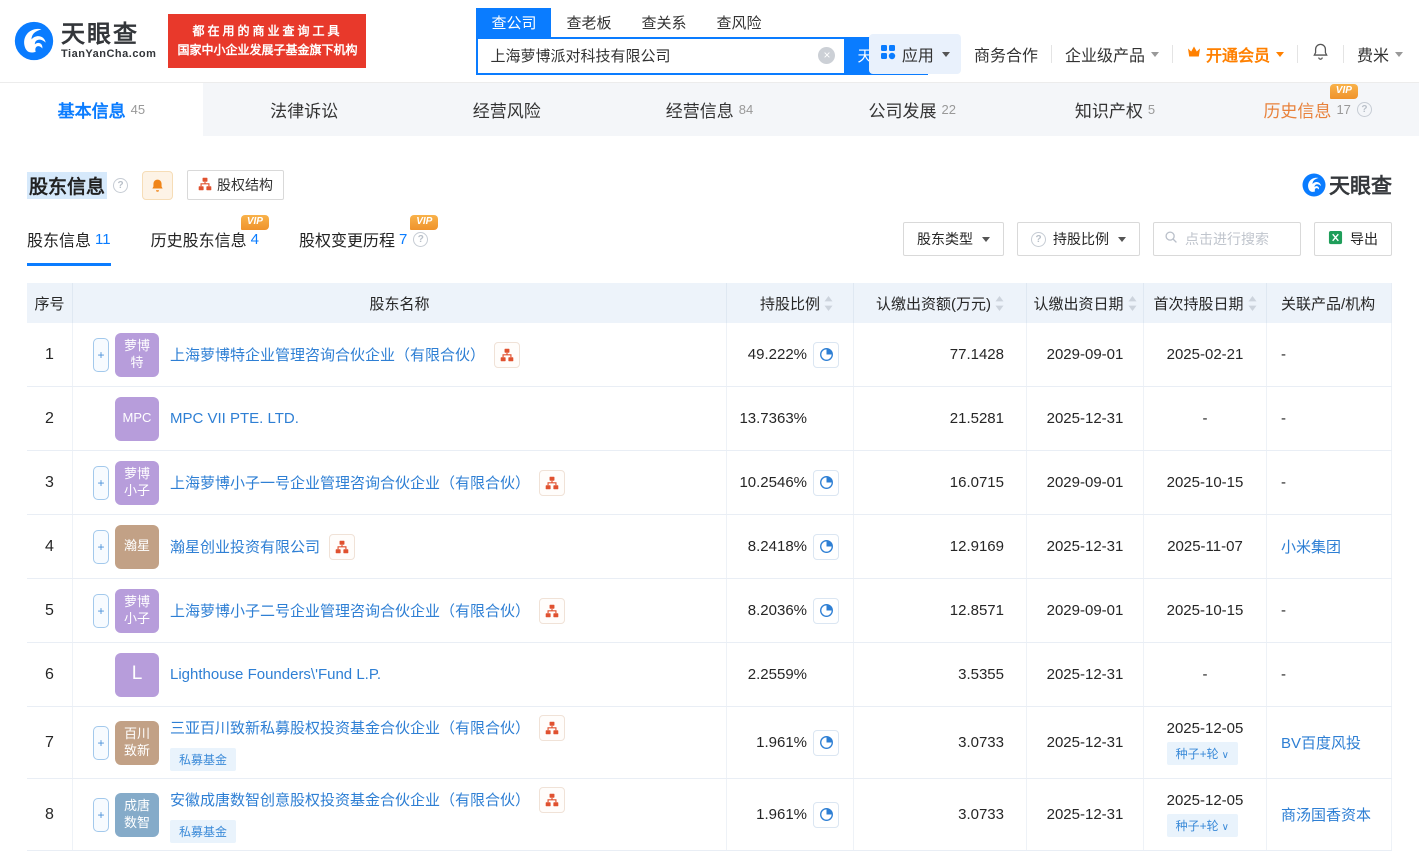 The height and width of the screenshot is (852, 1419). What do you see at coordinates (1205, 354) in the screenshot?
I see `cell-first-date: 2025-02-21` at bounding box center [1205, 354].